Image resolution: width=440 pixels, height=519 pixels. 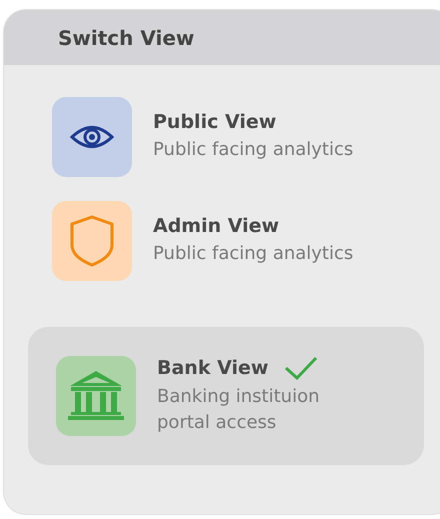 I want to click on panel-title: Switch View, so click(x=126, y=38).